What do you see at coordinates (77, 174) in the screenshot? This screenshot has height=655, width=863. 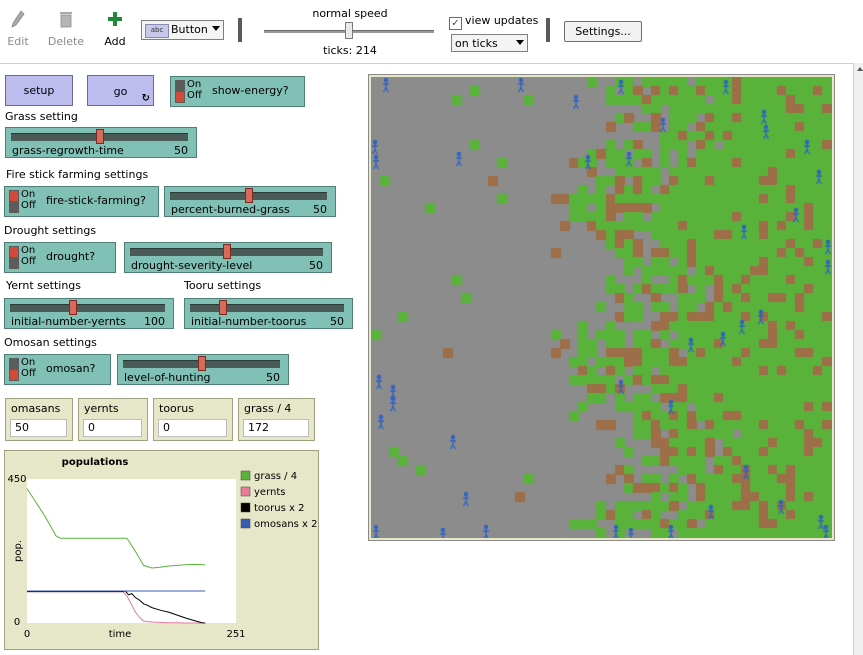 I see `fire-section-label: Fire stick farming settings` at bounding box center [77, 174].